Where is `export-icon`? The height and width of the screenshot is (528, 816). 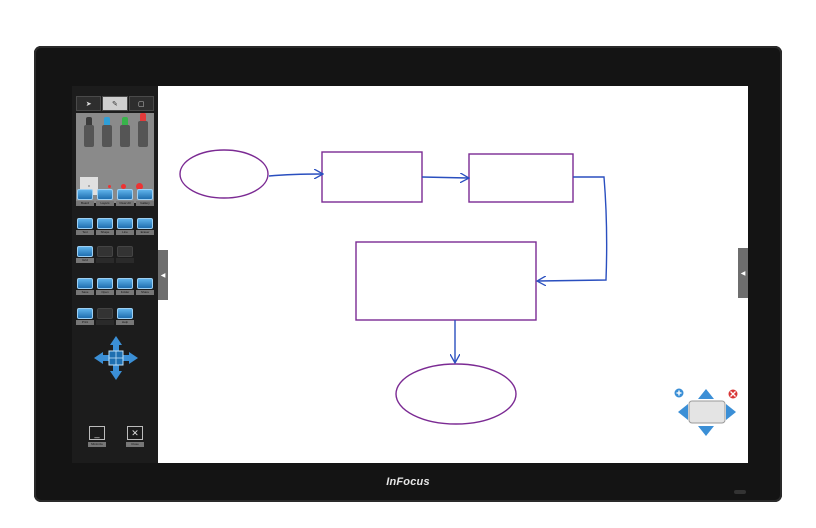
export-icon is located at coordinates (145, 284).